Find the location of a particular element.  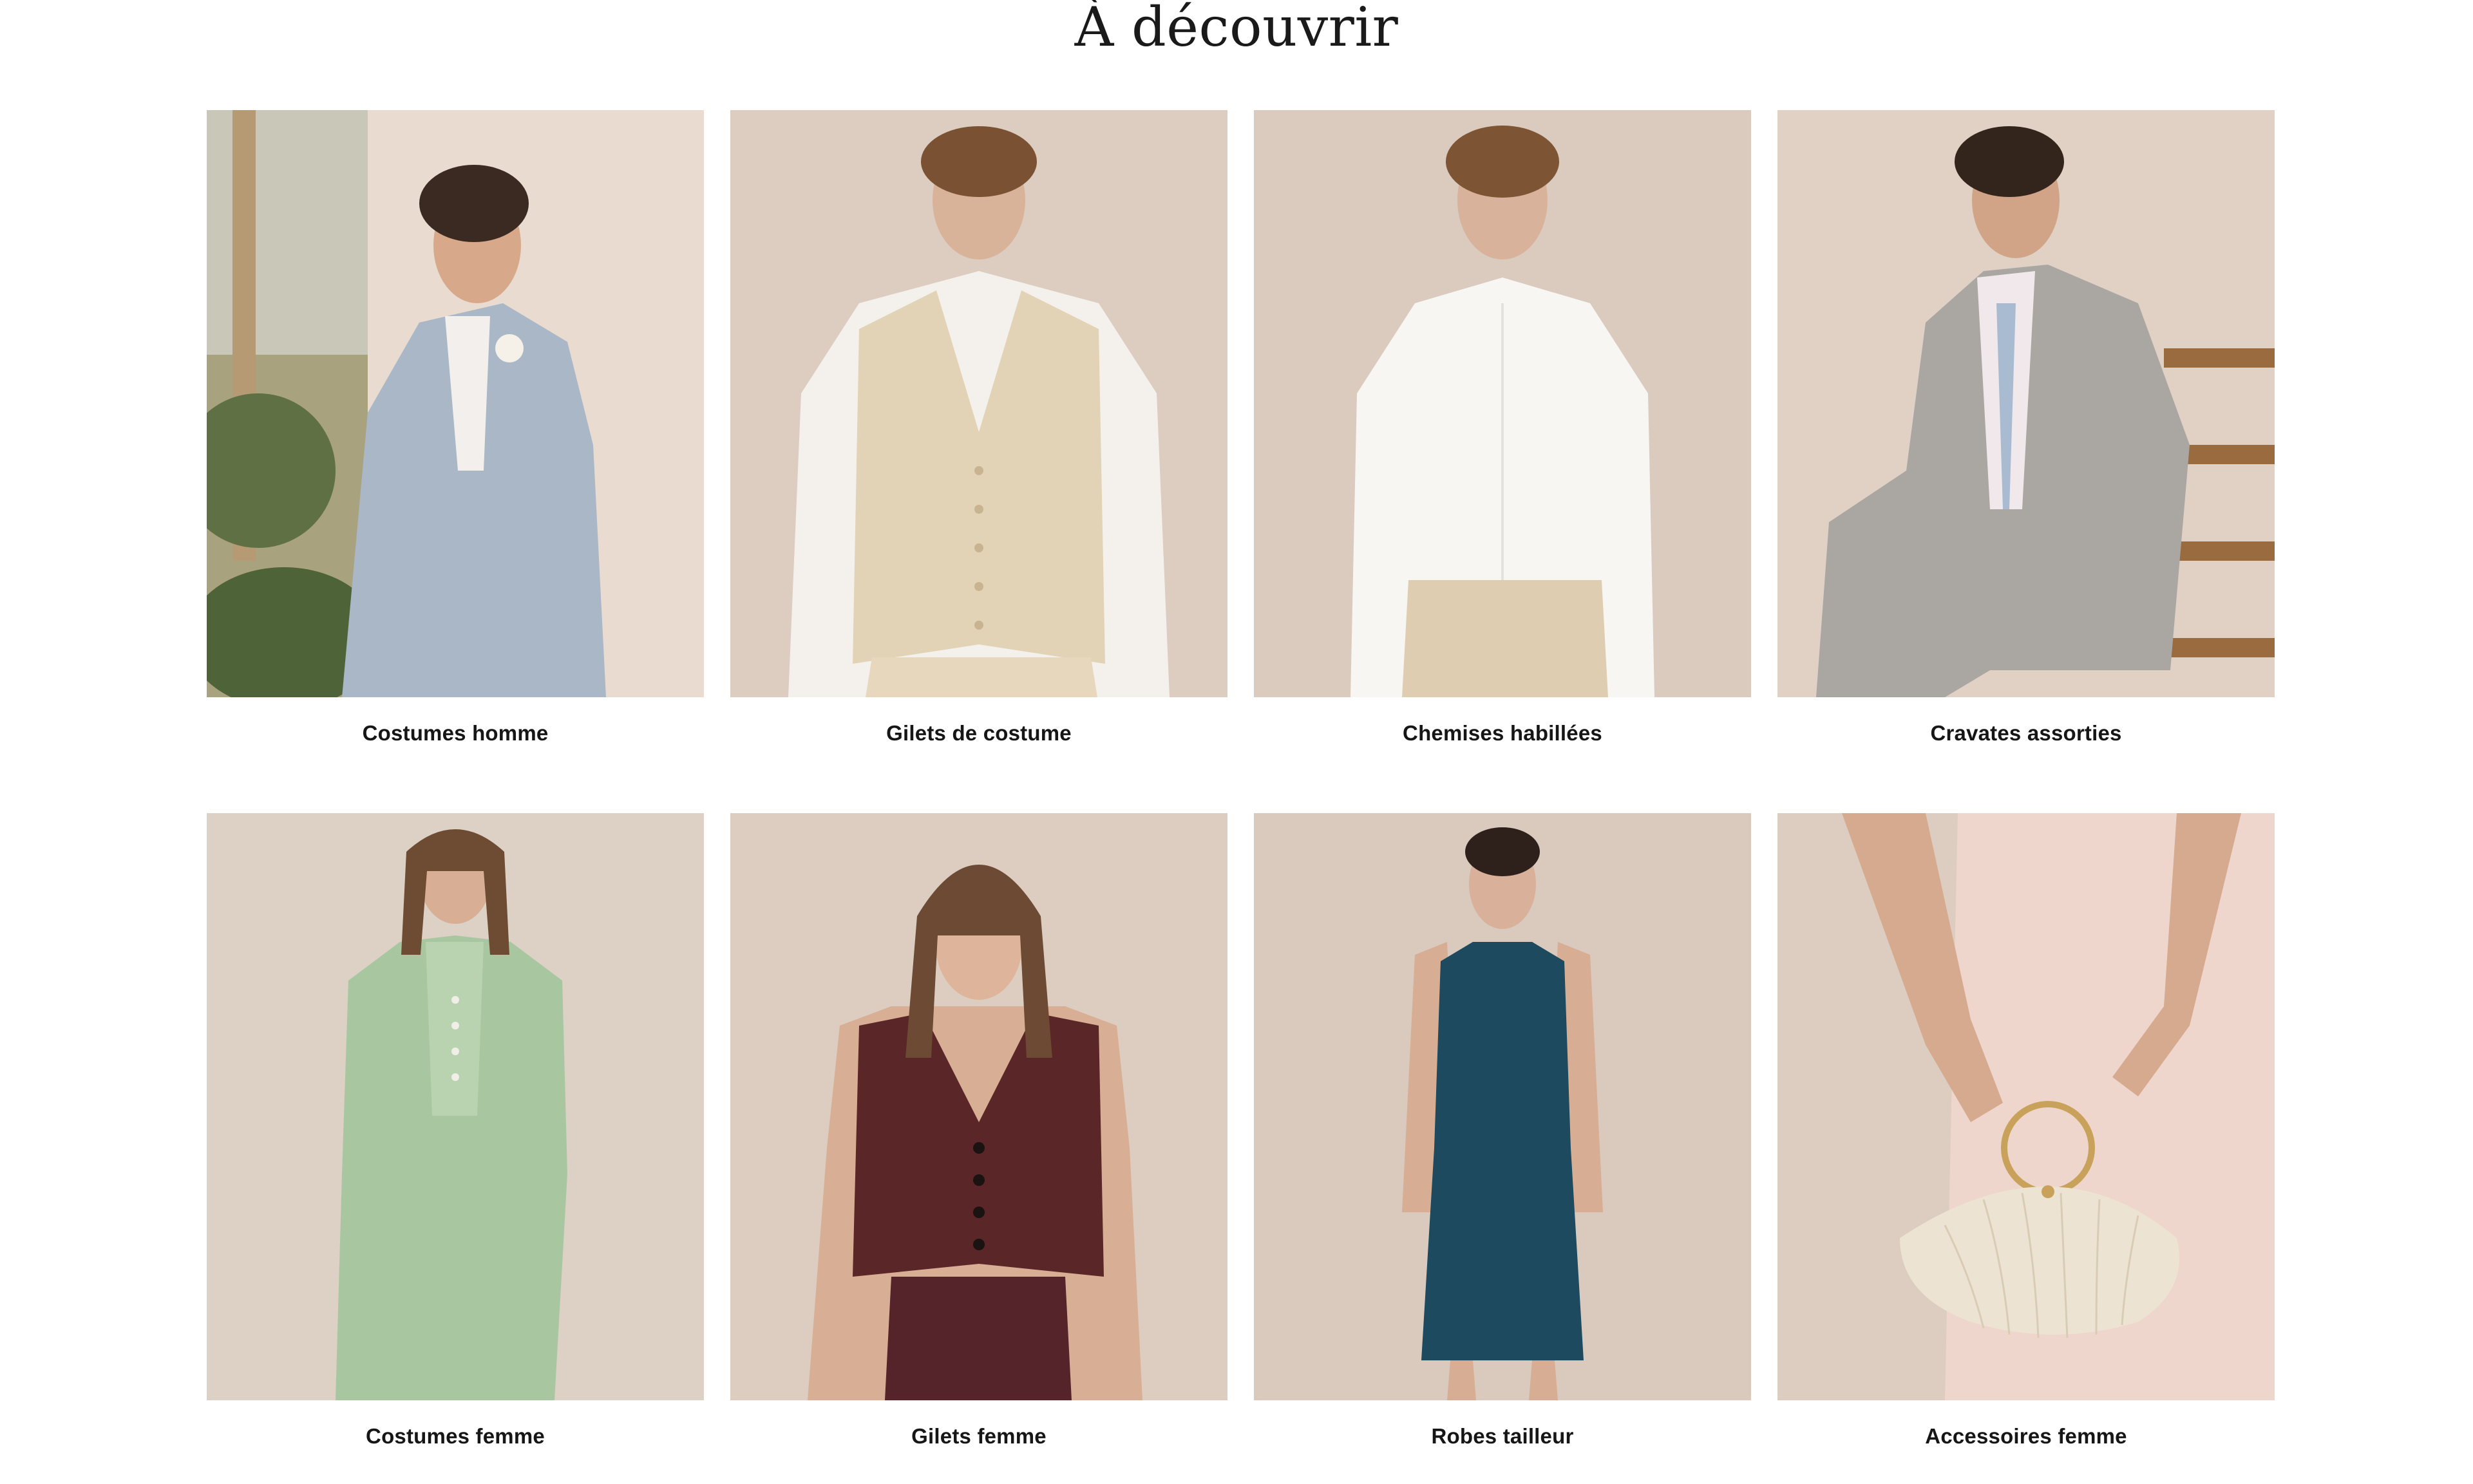

category-card-gilets-de-costume: Gilets de costume is located at coordinates (979, 445).